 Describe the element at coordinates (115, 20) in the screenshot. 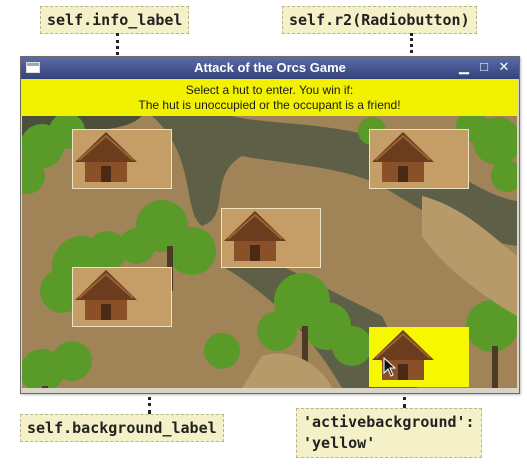

I see `callout-info-label: self.info_label` at that location.